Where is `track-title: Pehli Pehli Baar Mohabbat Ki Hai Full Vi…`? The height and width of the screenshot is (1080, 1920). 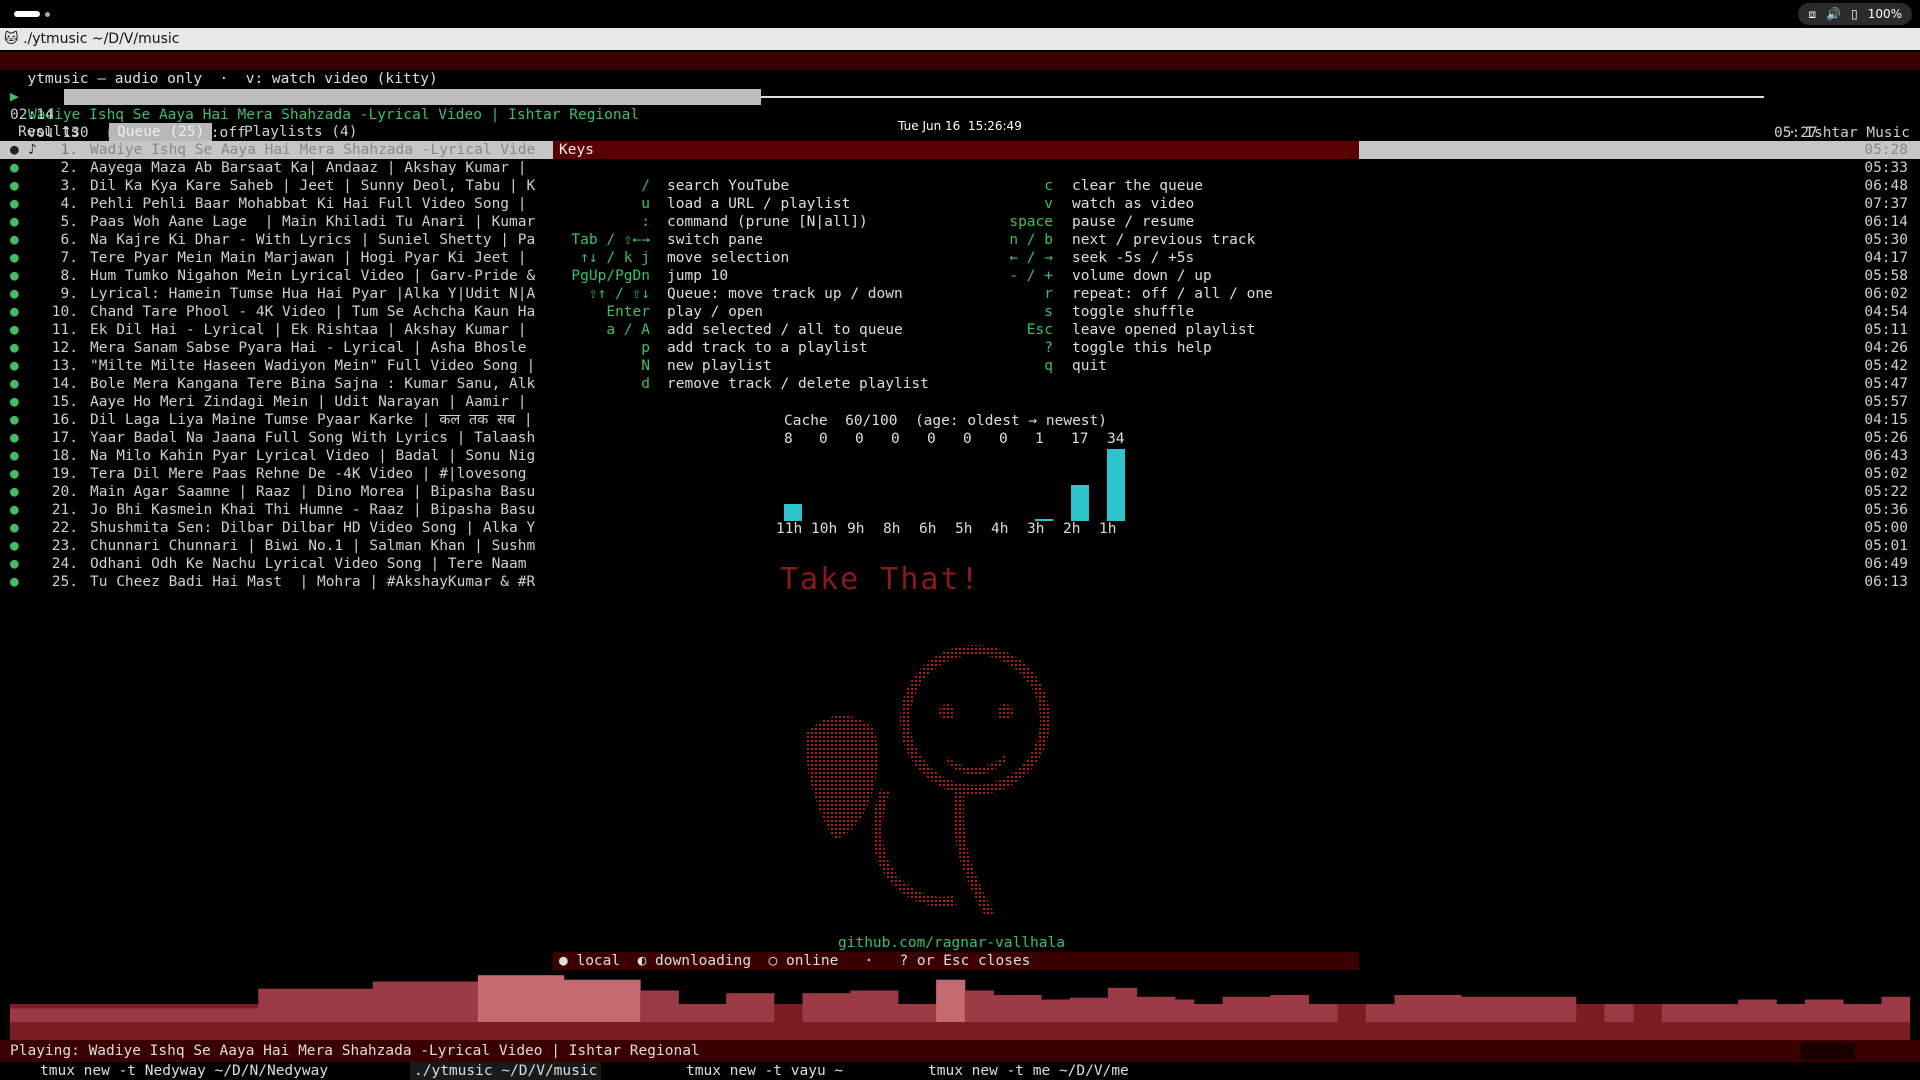 track-title: Pehli Pehli Baar Mohabbat Ki Hai Full Vi… is located at coordinates (308, 204).